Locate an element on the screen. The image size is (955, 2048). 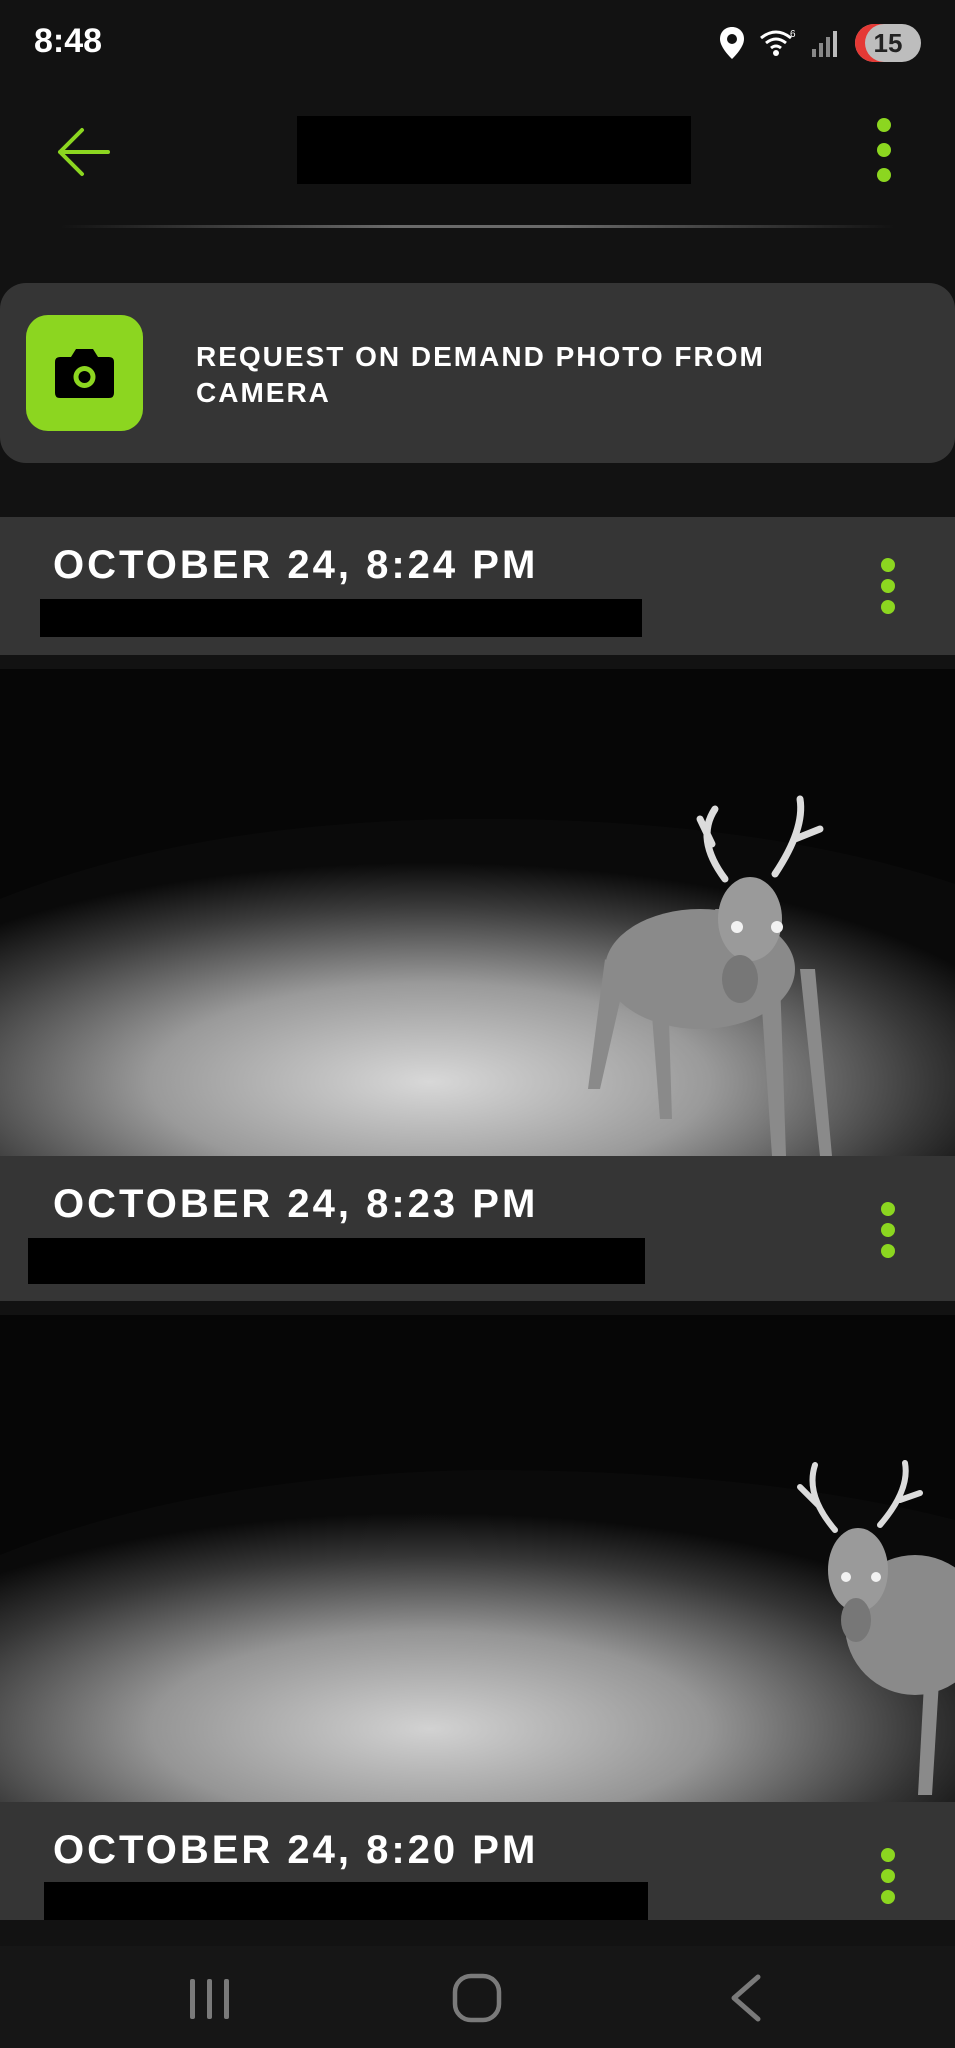
request-photo-label: REQUEST ON DEMAND PHOTO FROM CAMERA is located at coordinates (480, 374).